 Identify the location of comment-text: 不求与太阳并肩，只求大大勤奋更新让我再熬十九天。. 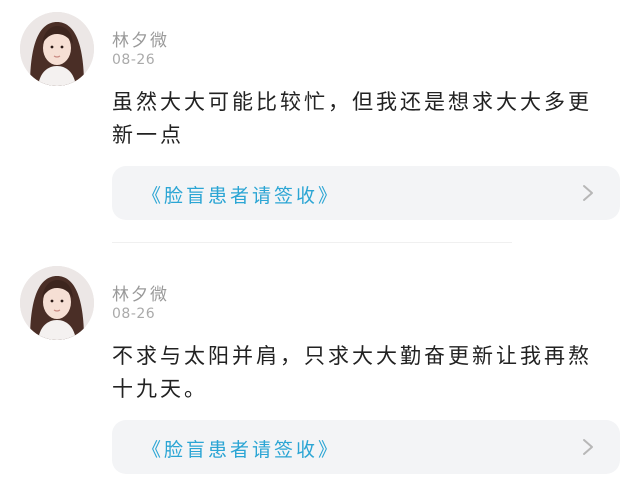
(352, 372).